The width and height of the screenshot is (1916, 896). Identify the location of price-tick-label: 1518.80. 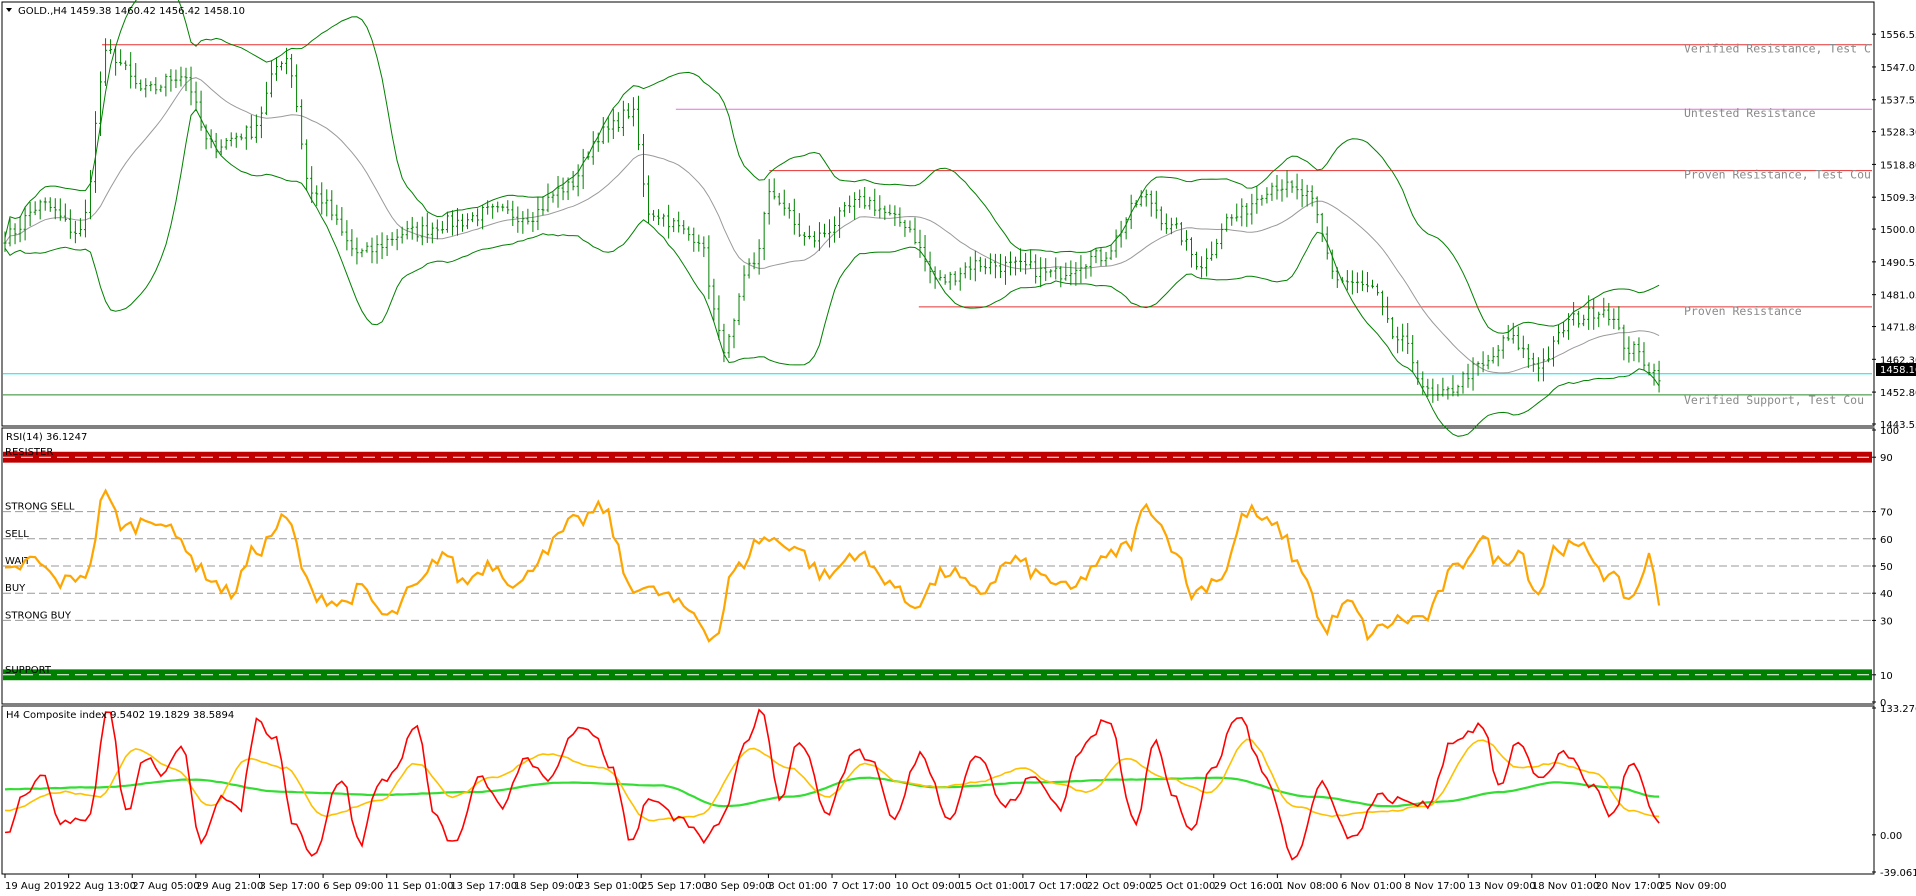
(1898, 165).